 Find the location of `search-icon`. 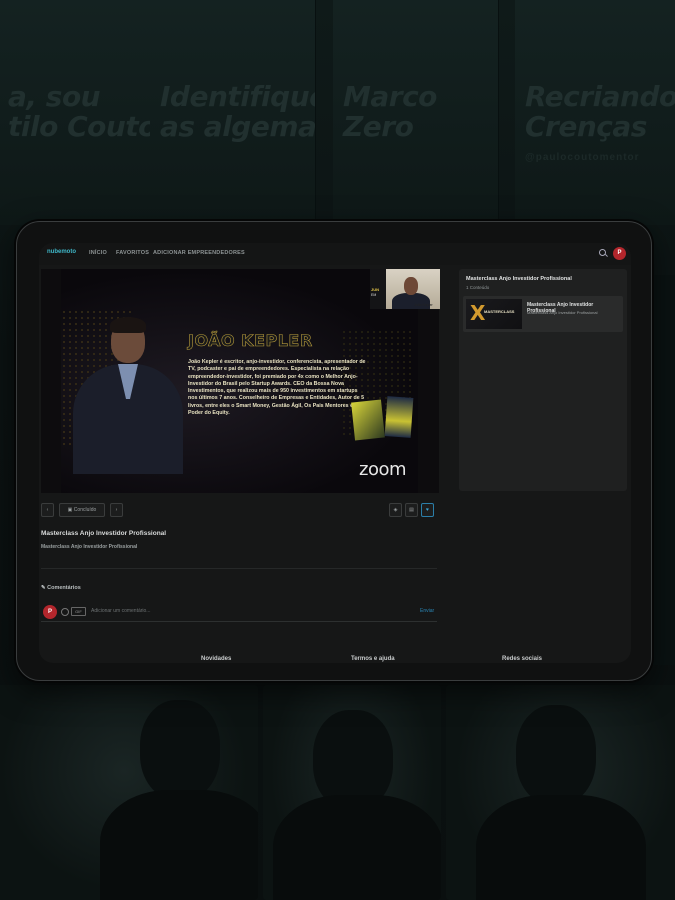

search-icon is located at coordinates (602, 252).